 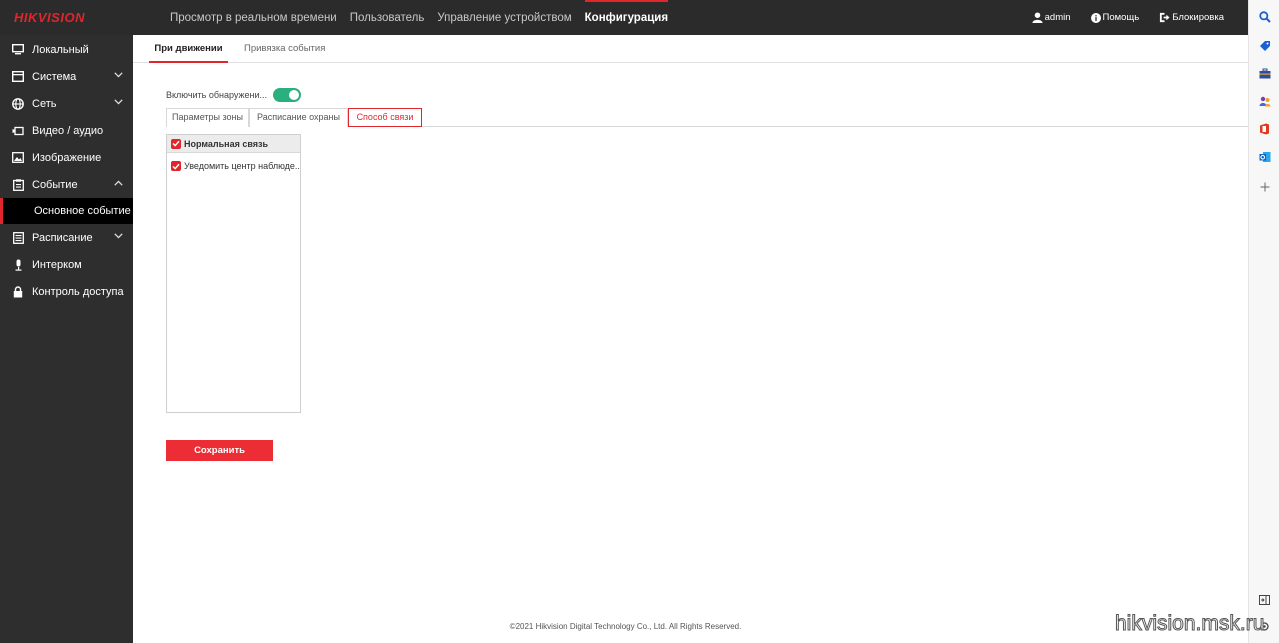 I want to click on top-right-actions: admin Помощь Блокировка, so click(x=1118, y=17).